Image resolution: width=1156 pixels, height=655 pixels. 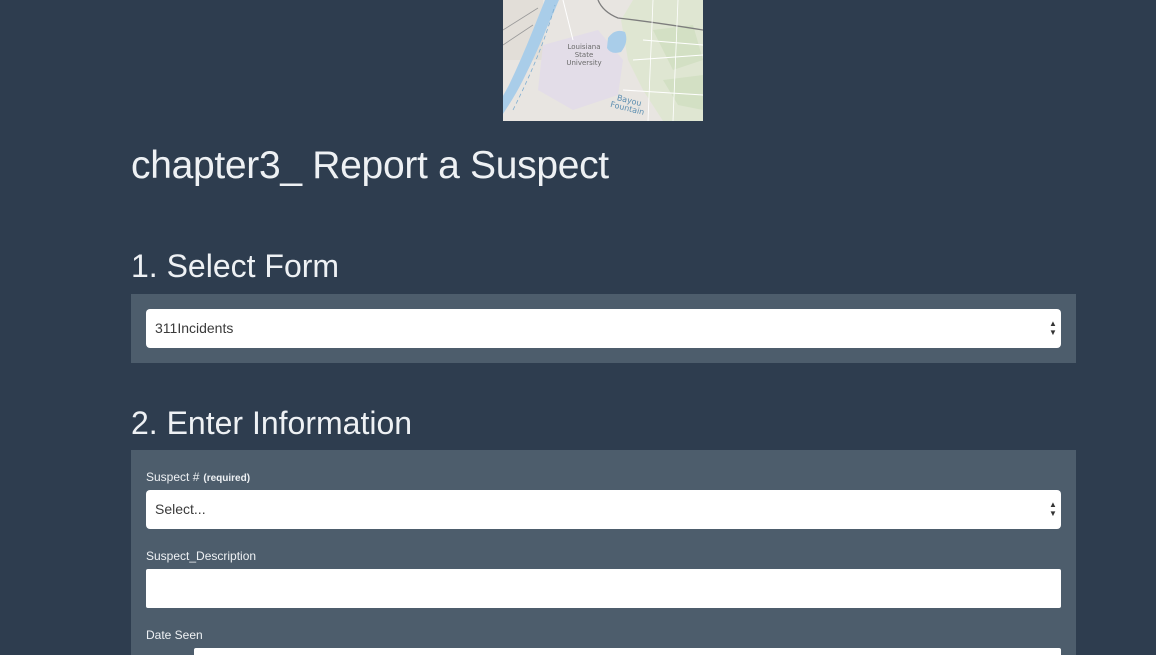 I want to click on suspect-description-label: Suspect_Description, so click(x=201, y=556).